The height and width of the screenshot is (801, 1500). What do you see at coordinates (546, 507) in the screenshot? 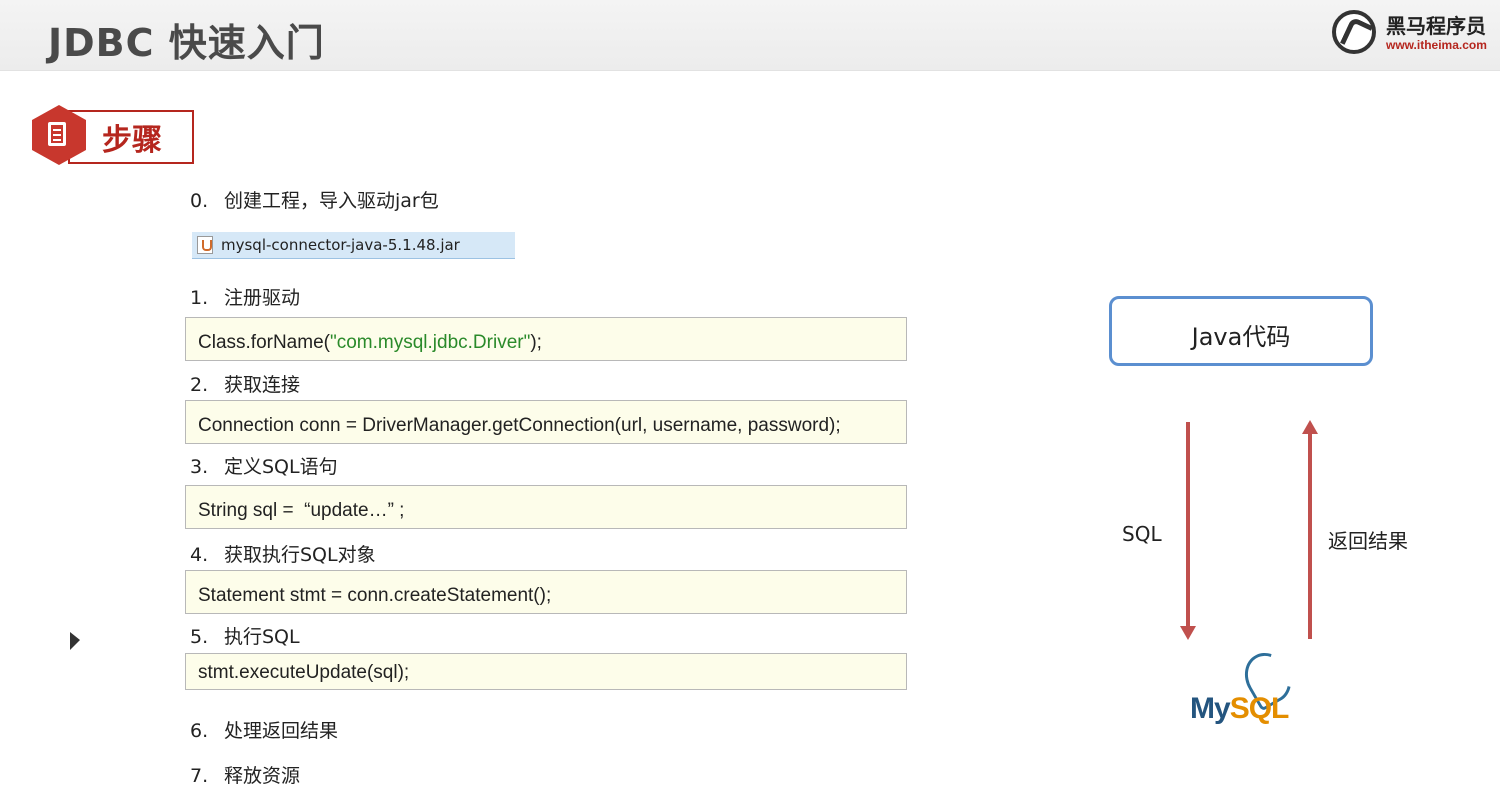
I see `code-define-sql: String sql = “update…” ;` at bounding box center [546, 507].